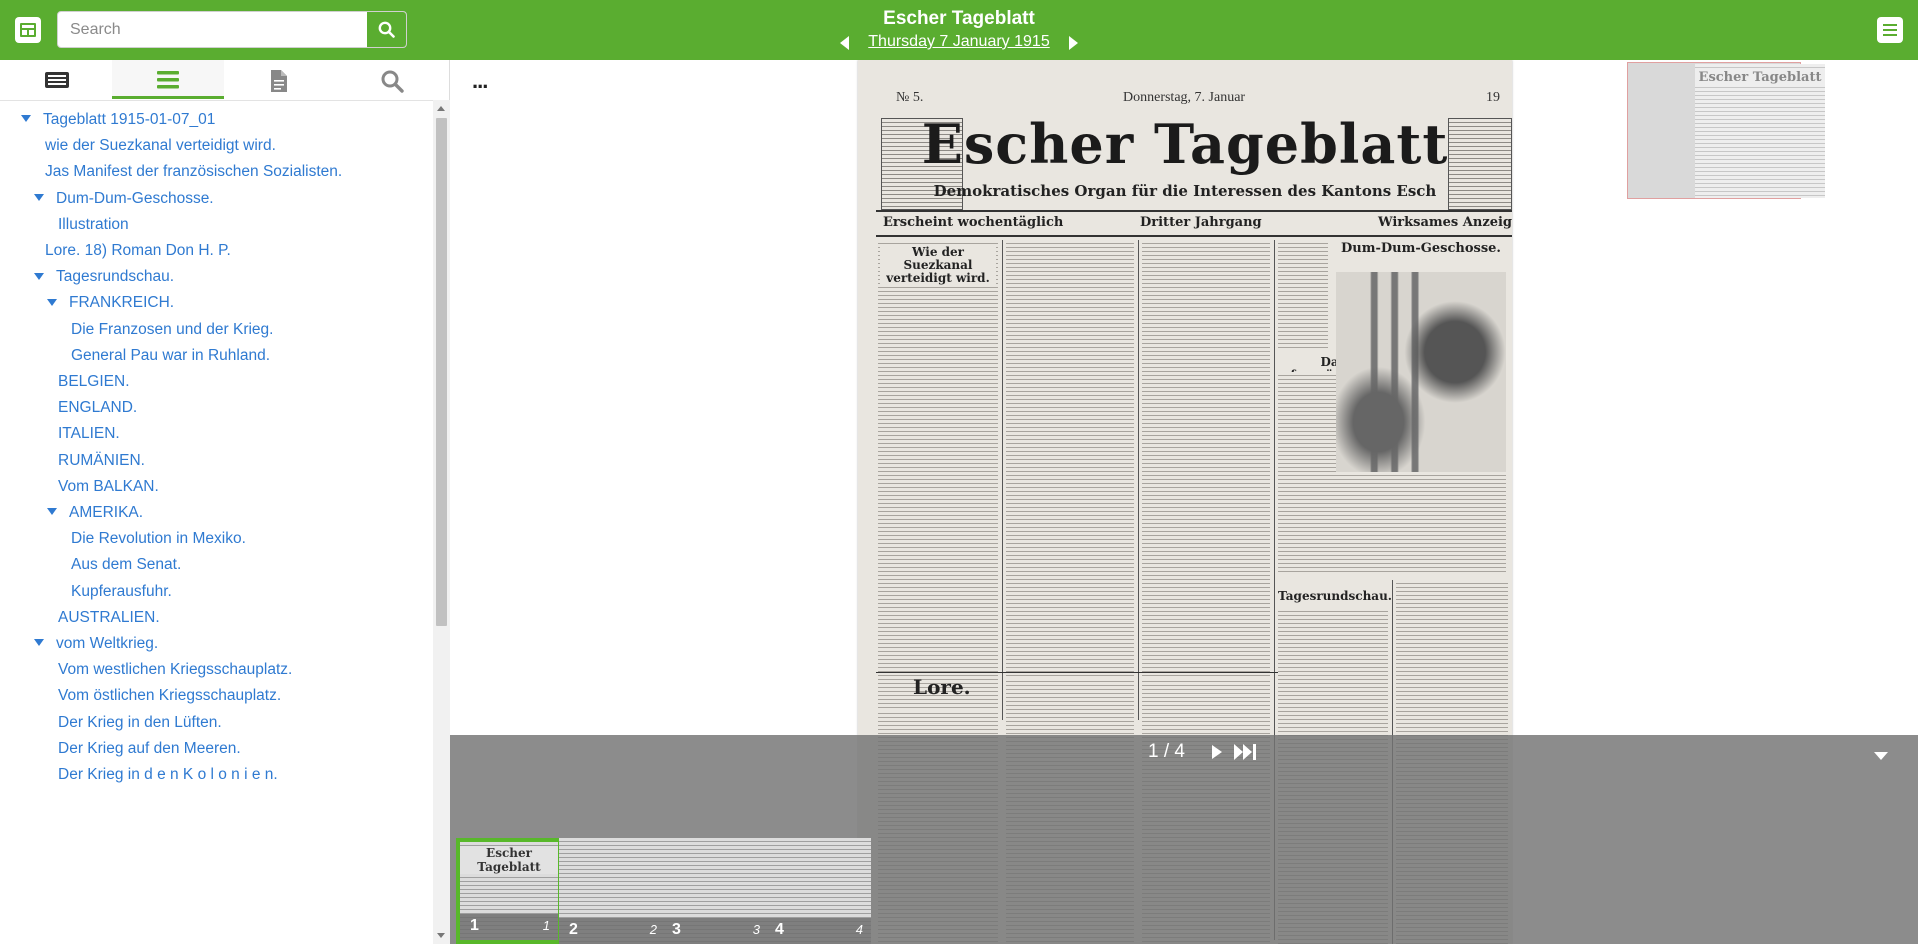 The width and height of the screenshot is (1918, 944). I want to click on page-minimap: Escher Tageblatt, so click(1726, 130).